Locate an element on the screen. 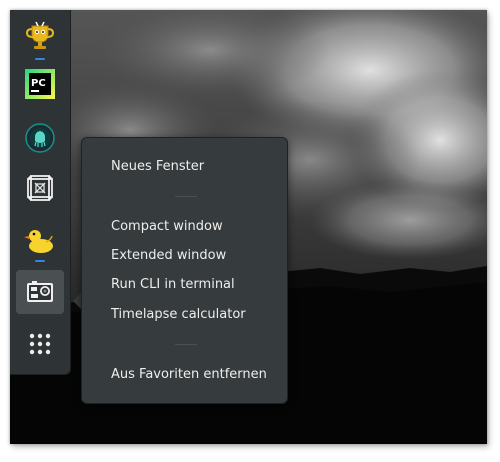 This screenshot has height=462, width=500. dock-item-gitkraken is located at coordinates (40, 138).